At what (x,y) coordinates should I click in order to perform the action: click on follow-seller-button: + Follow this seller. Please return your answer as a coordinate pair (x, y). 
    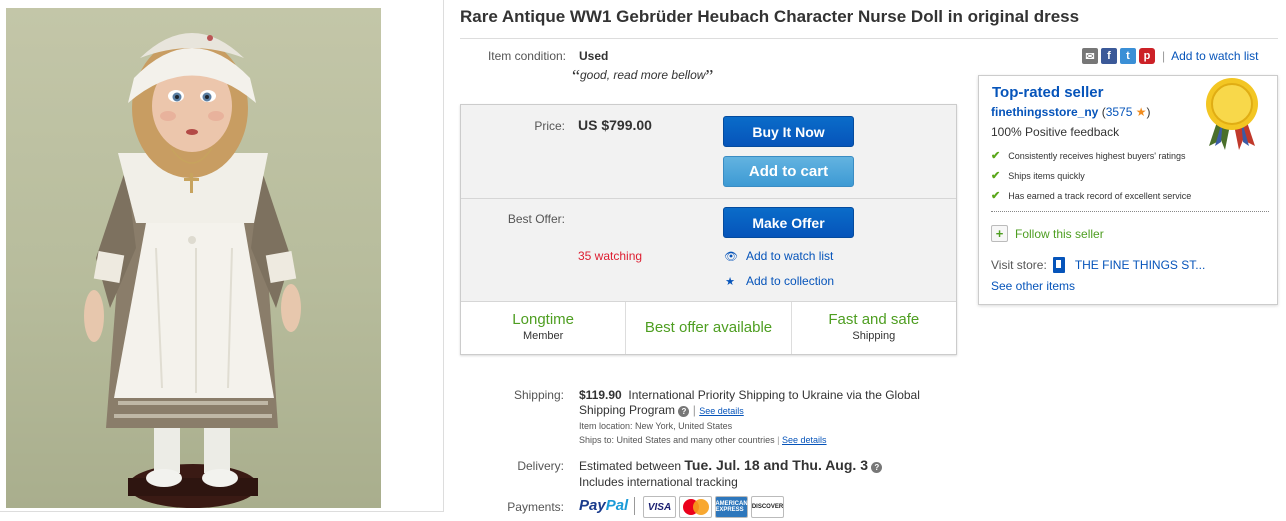
    Looking at the image, I should click on (1047, 233).